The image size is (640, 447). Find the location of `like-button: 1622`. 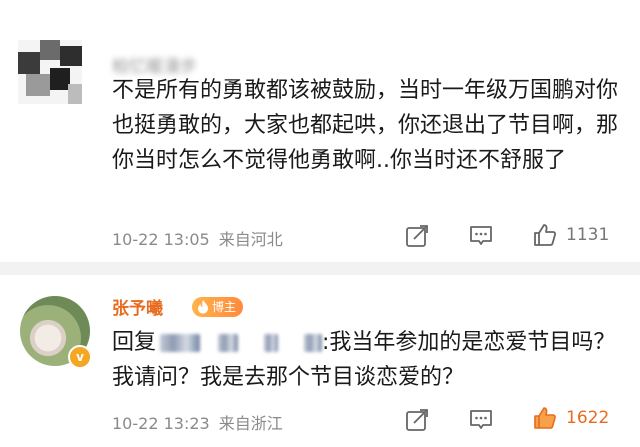

like-button: 1622 is located at coordinates (570, 418).